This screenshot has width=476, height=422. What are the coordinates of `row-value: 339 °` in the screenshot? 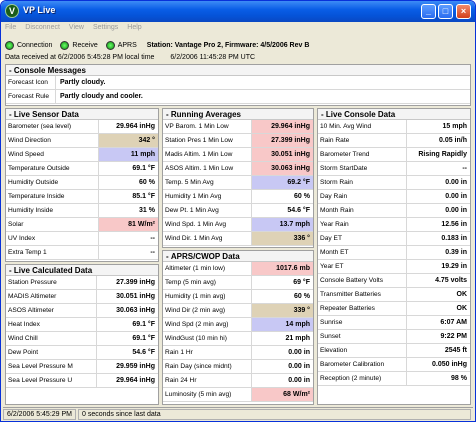 It's located at (282, 310).